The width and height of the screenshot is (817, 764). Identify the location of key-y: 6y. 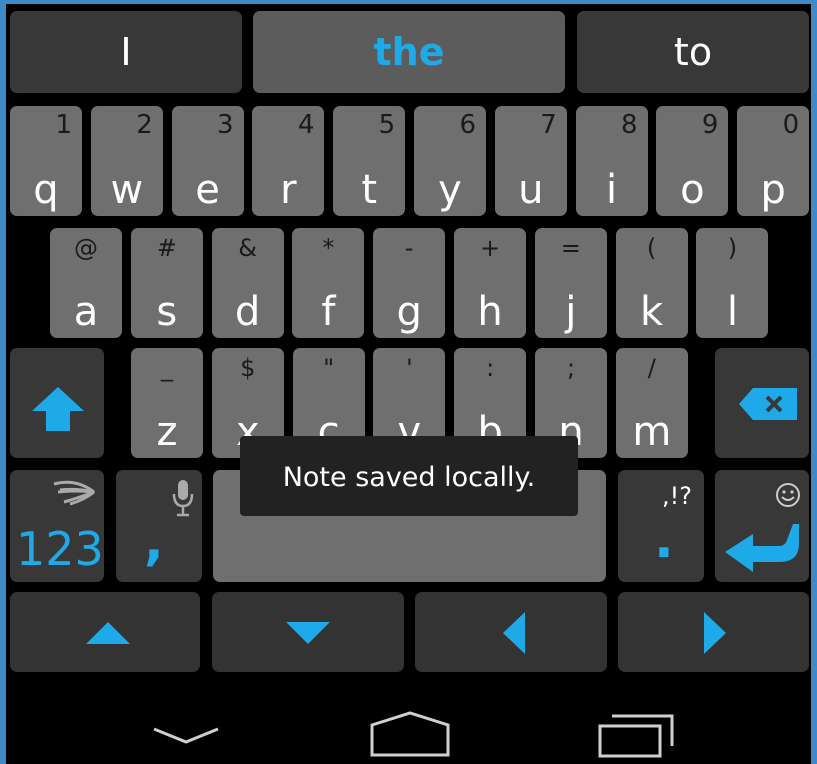
(450, 161).